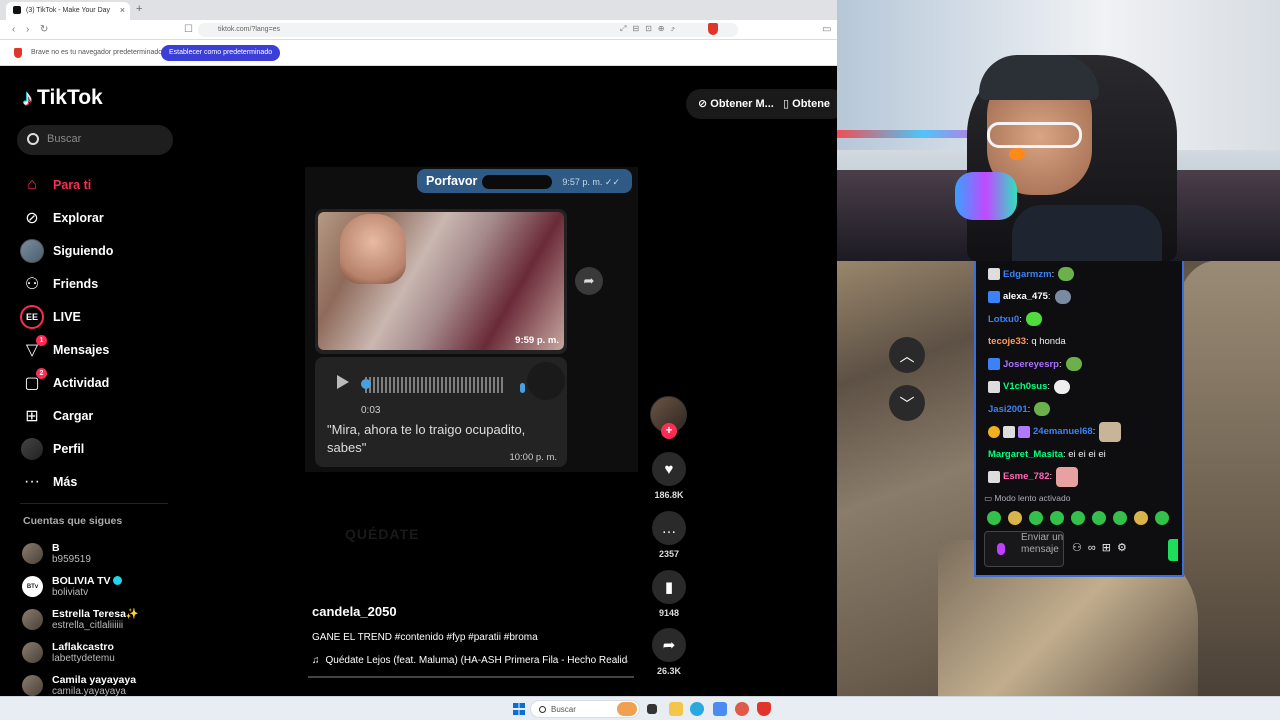  What do you see at coordinates (761, 104) in the screenshot?
I see `get-app-button: ⊘ Obtener M... ▯ Obtene` at bounding box center [761, 104].